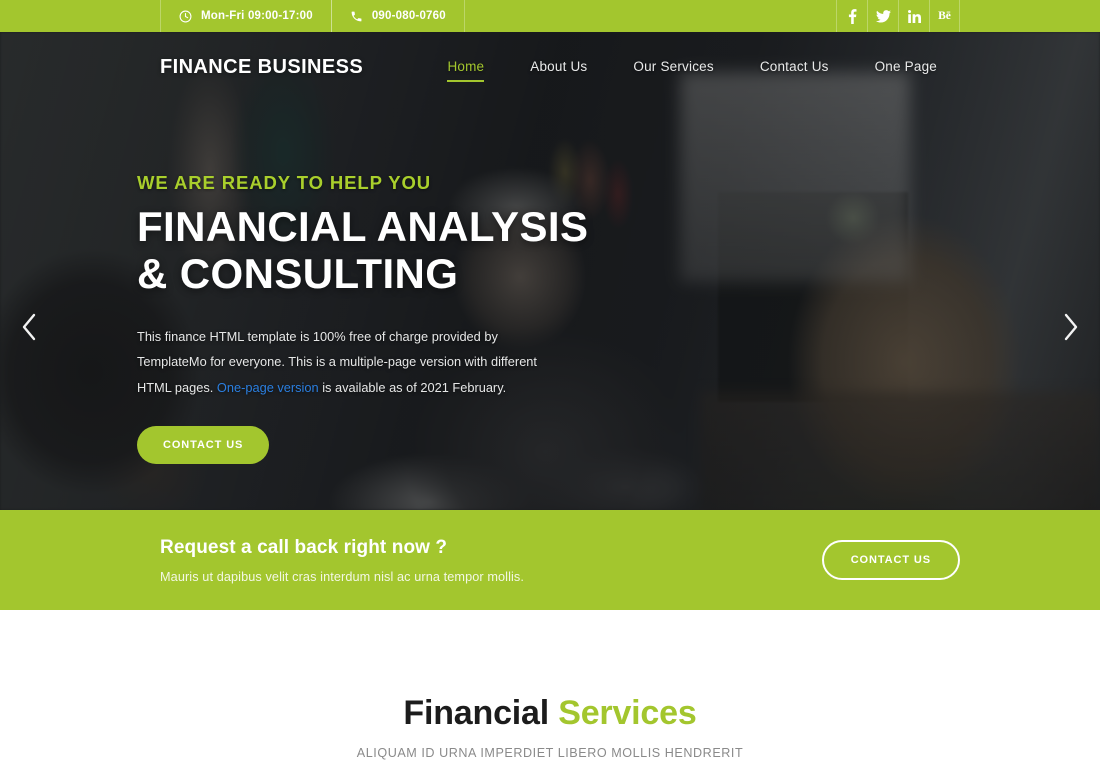  What do you see at coordinates (673, 67) in the screenshot?
I see `nav-item-our-services: Our Services` at bounding box center [673, 67].